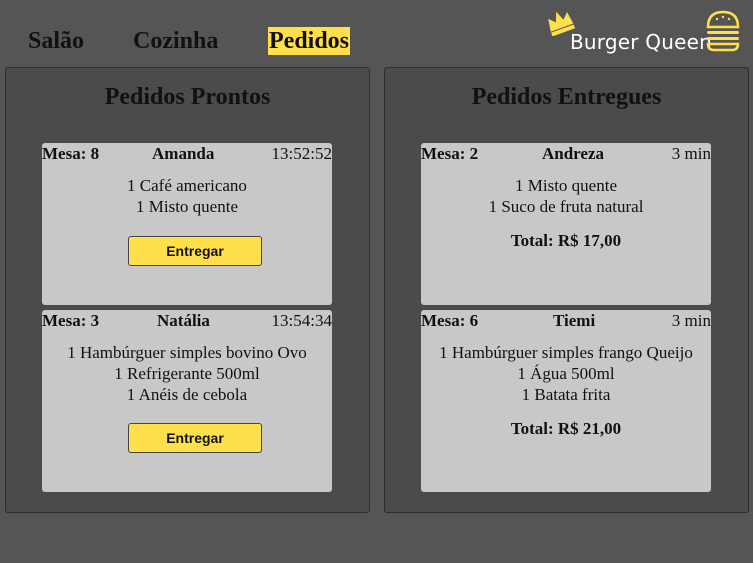 This screenshot has height=563, width=753. What do you see at coordinates (187, 97) in the screenshot?
I see `ready-panel-title: Pedidos Prontos` at bounding box center [187, 97].